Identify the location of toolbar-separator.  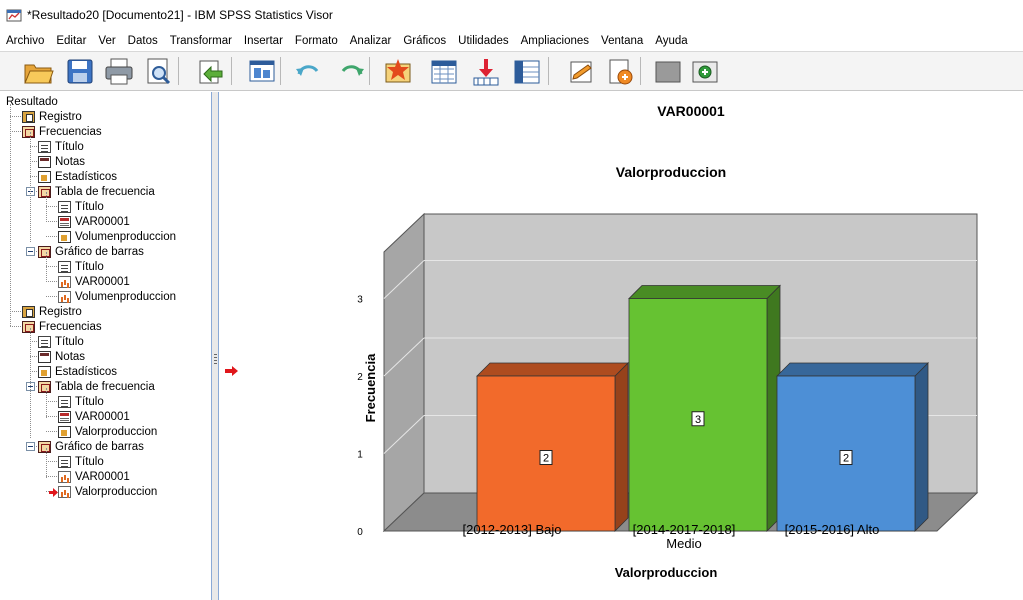
(548, 71).